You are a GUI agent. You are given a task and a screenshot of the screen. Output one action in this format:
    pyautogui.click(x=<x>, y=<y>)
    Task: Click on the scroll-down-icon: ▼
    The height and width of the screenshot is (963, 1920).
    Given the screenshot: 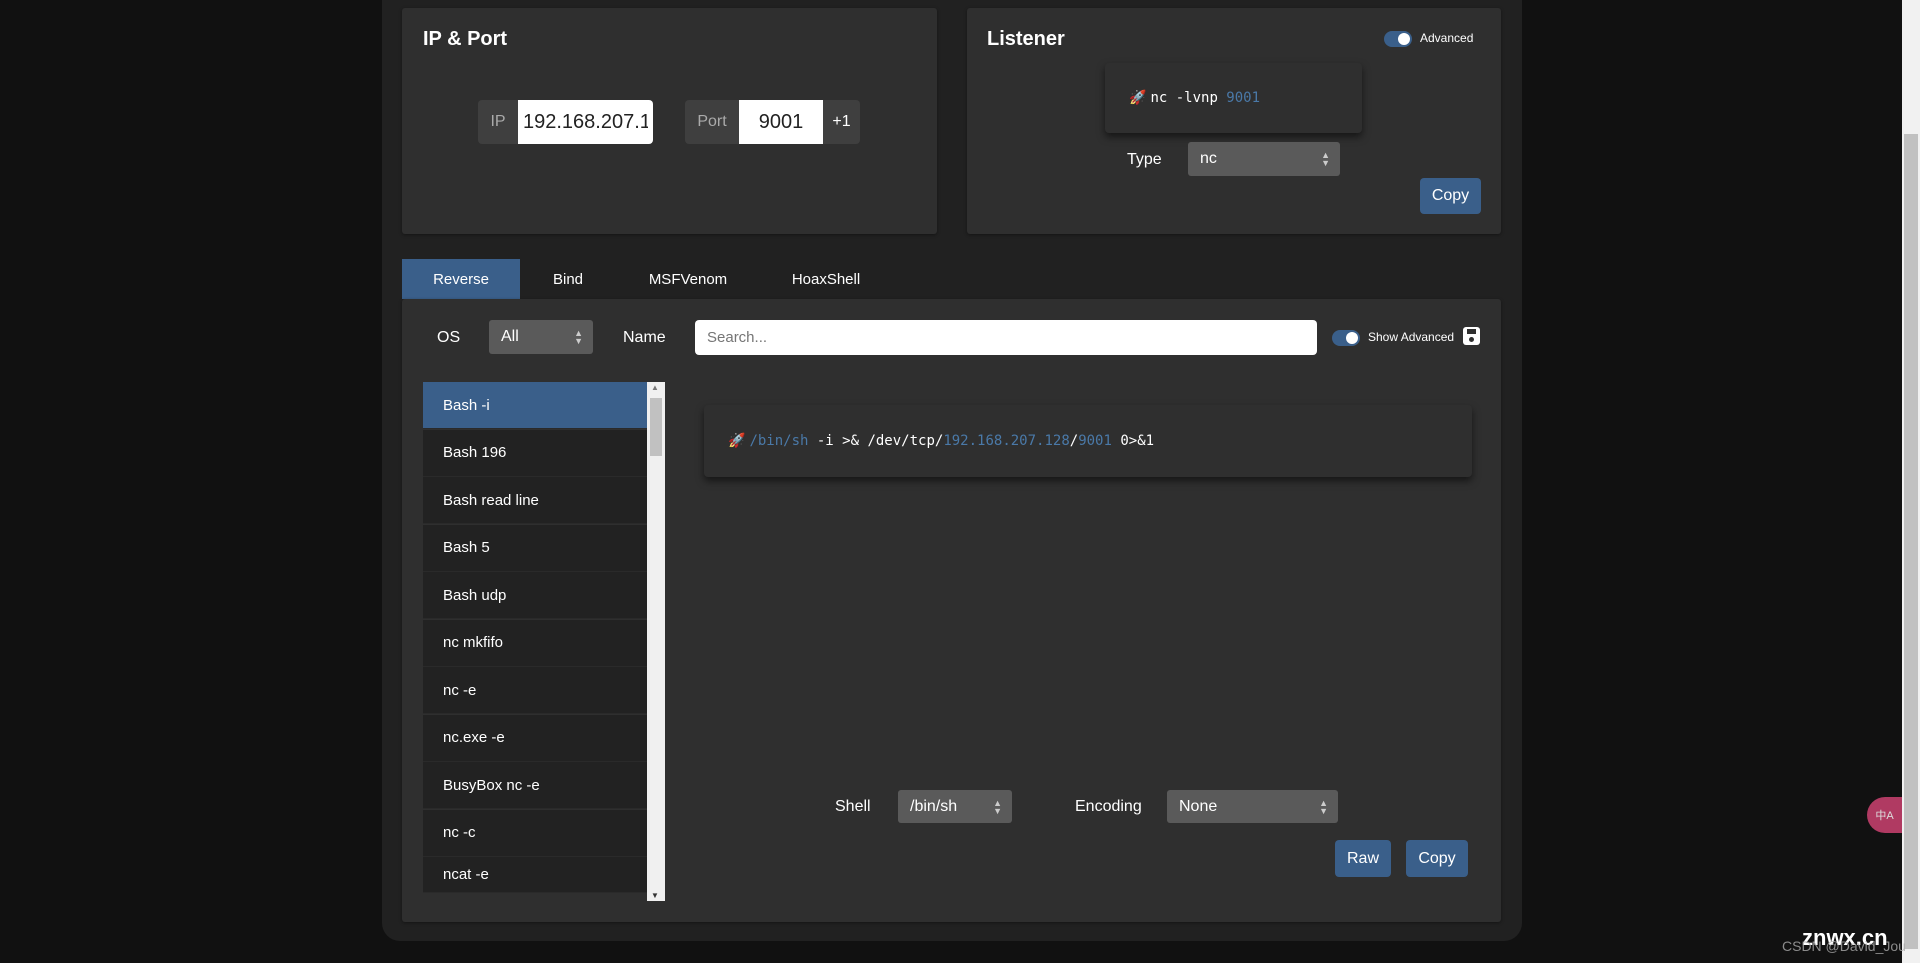 What is the action you would take?
    pyautogui.click(x=655, y=895)
    